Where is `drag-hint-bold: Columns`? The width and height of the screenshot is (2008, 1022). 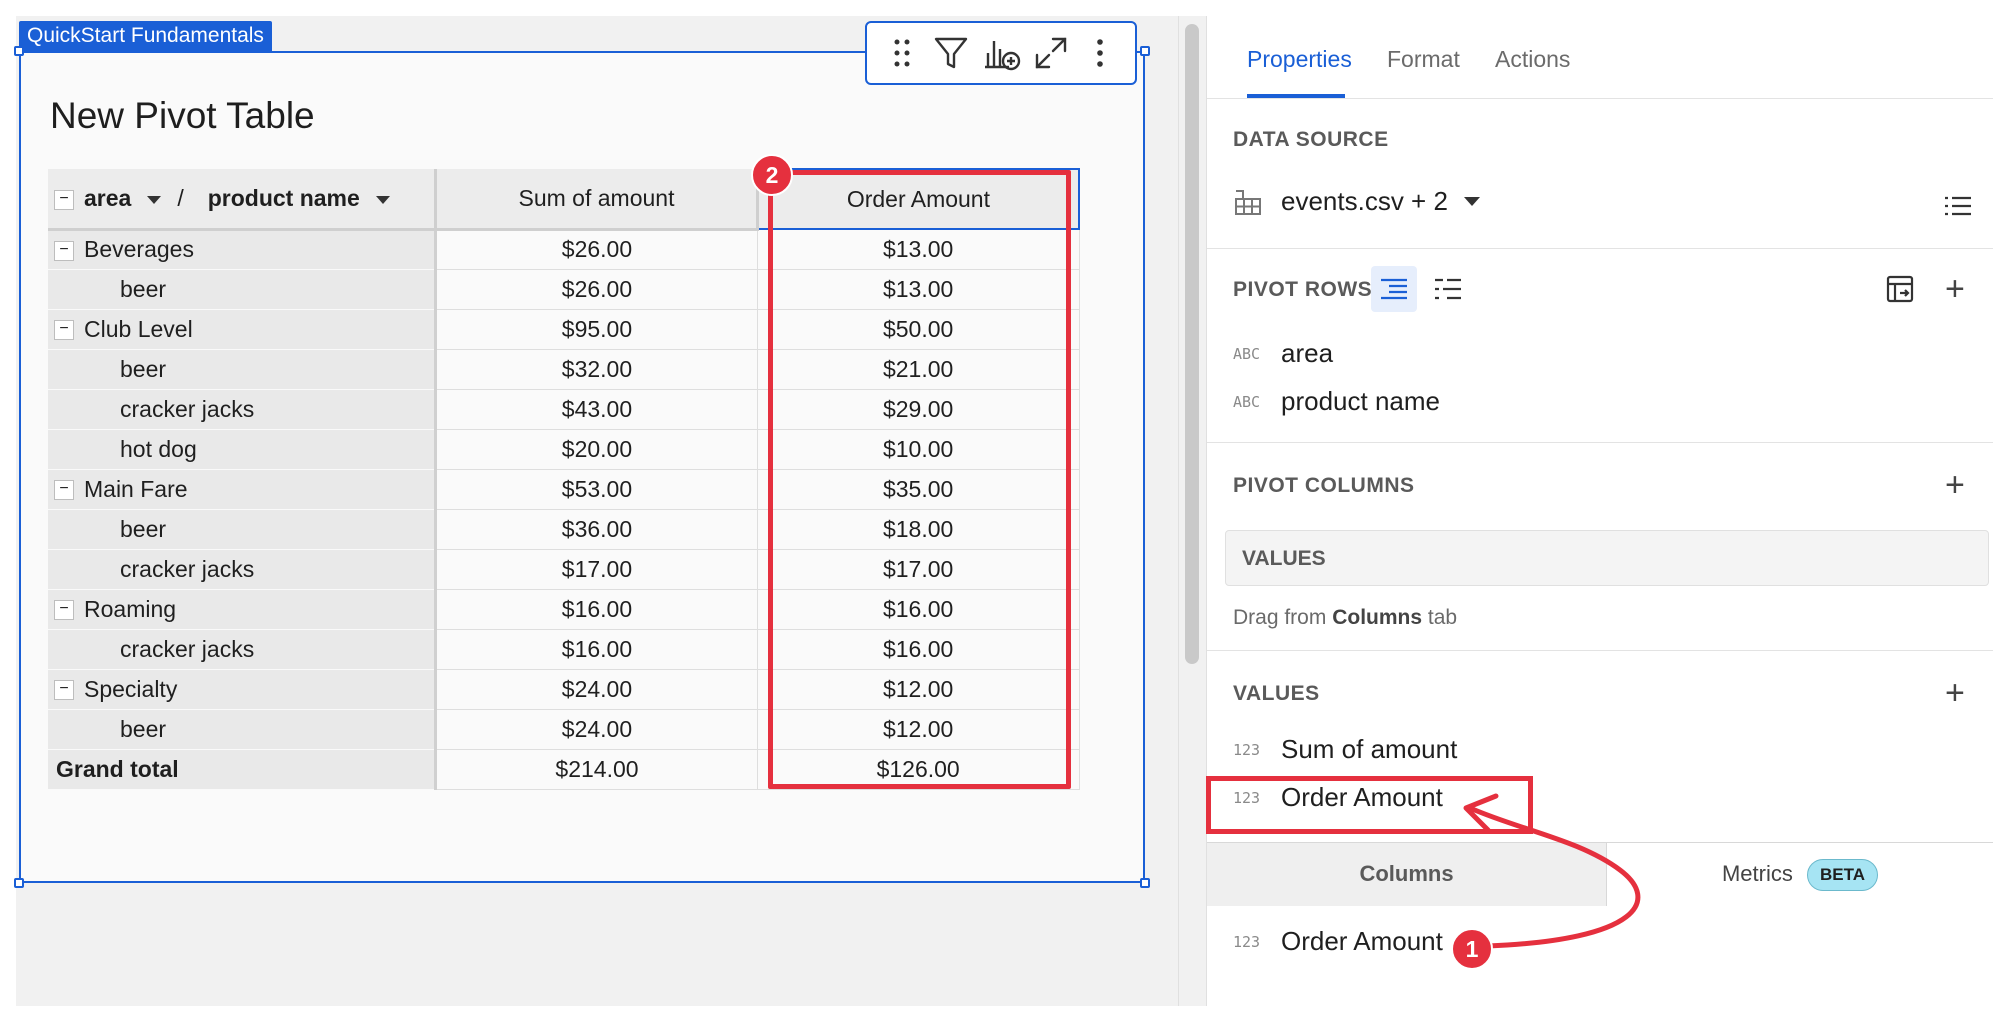
drag-hint-bold: Columns is located at coordinates (1377, 617).